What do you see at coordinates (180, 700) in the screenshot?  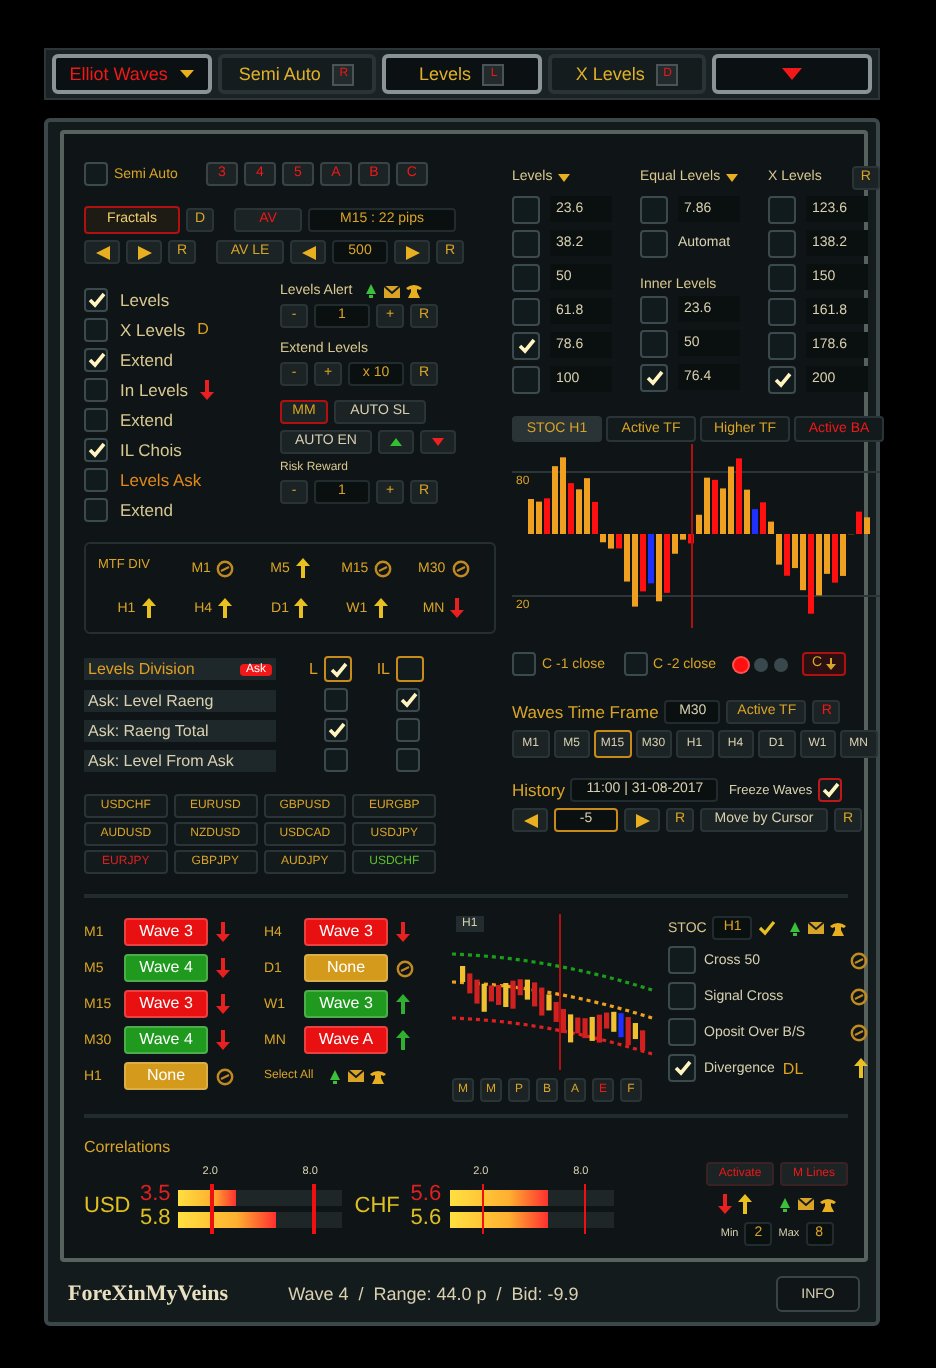 I see `division-row-label: Ask: Level Raeng` at bounding box center [180, 700].